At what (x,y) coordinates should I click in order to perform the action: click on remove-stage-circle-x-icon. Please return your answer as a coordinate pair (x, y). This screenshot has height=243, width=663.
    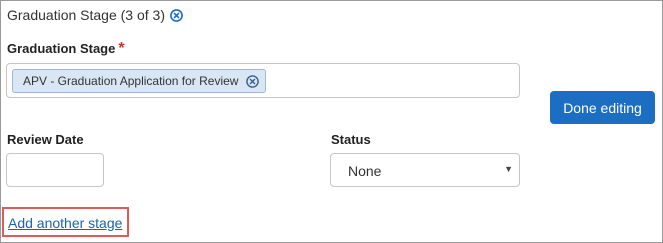
    Looking at the image, I should click on (176, 15).